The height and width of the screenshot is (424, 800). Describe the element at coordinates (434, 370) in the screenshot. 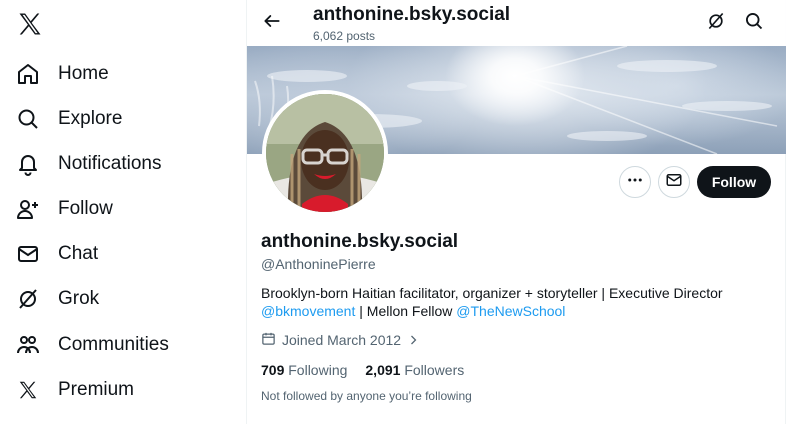

I see `followers-label: Followers` at that location.